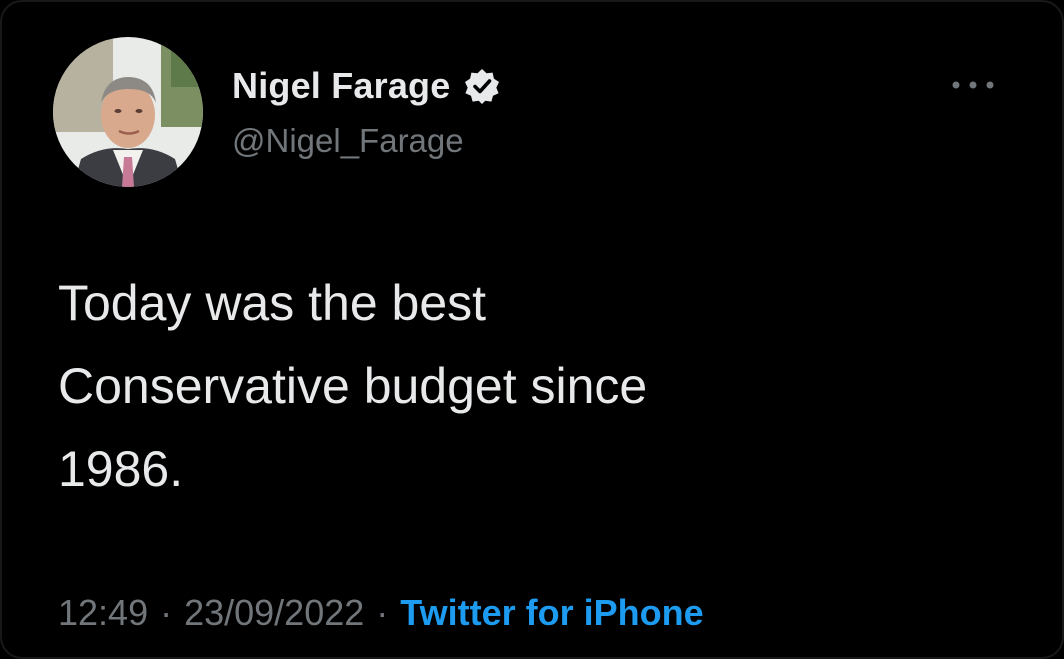 Image resolution: width=1064 pixels, height=659 pixels. Describe the element at coordinates (482, 86) in the screenshot. I see `verified-badge-icon` at that location.